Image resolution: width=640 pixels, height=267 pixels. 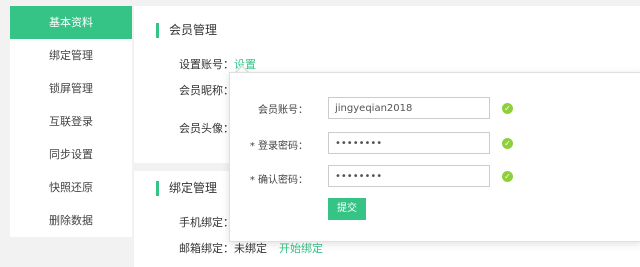 I want to click on sidebar-item-basic-info: 基本资料, so click(x=71, y=22).